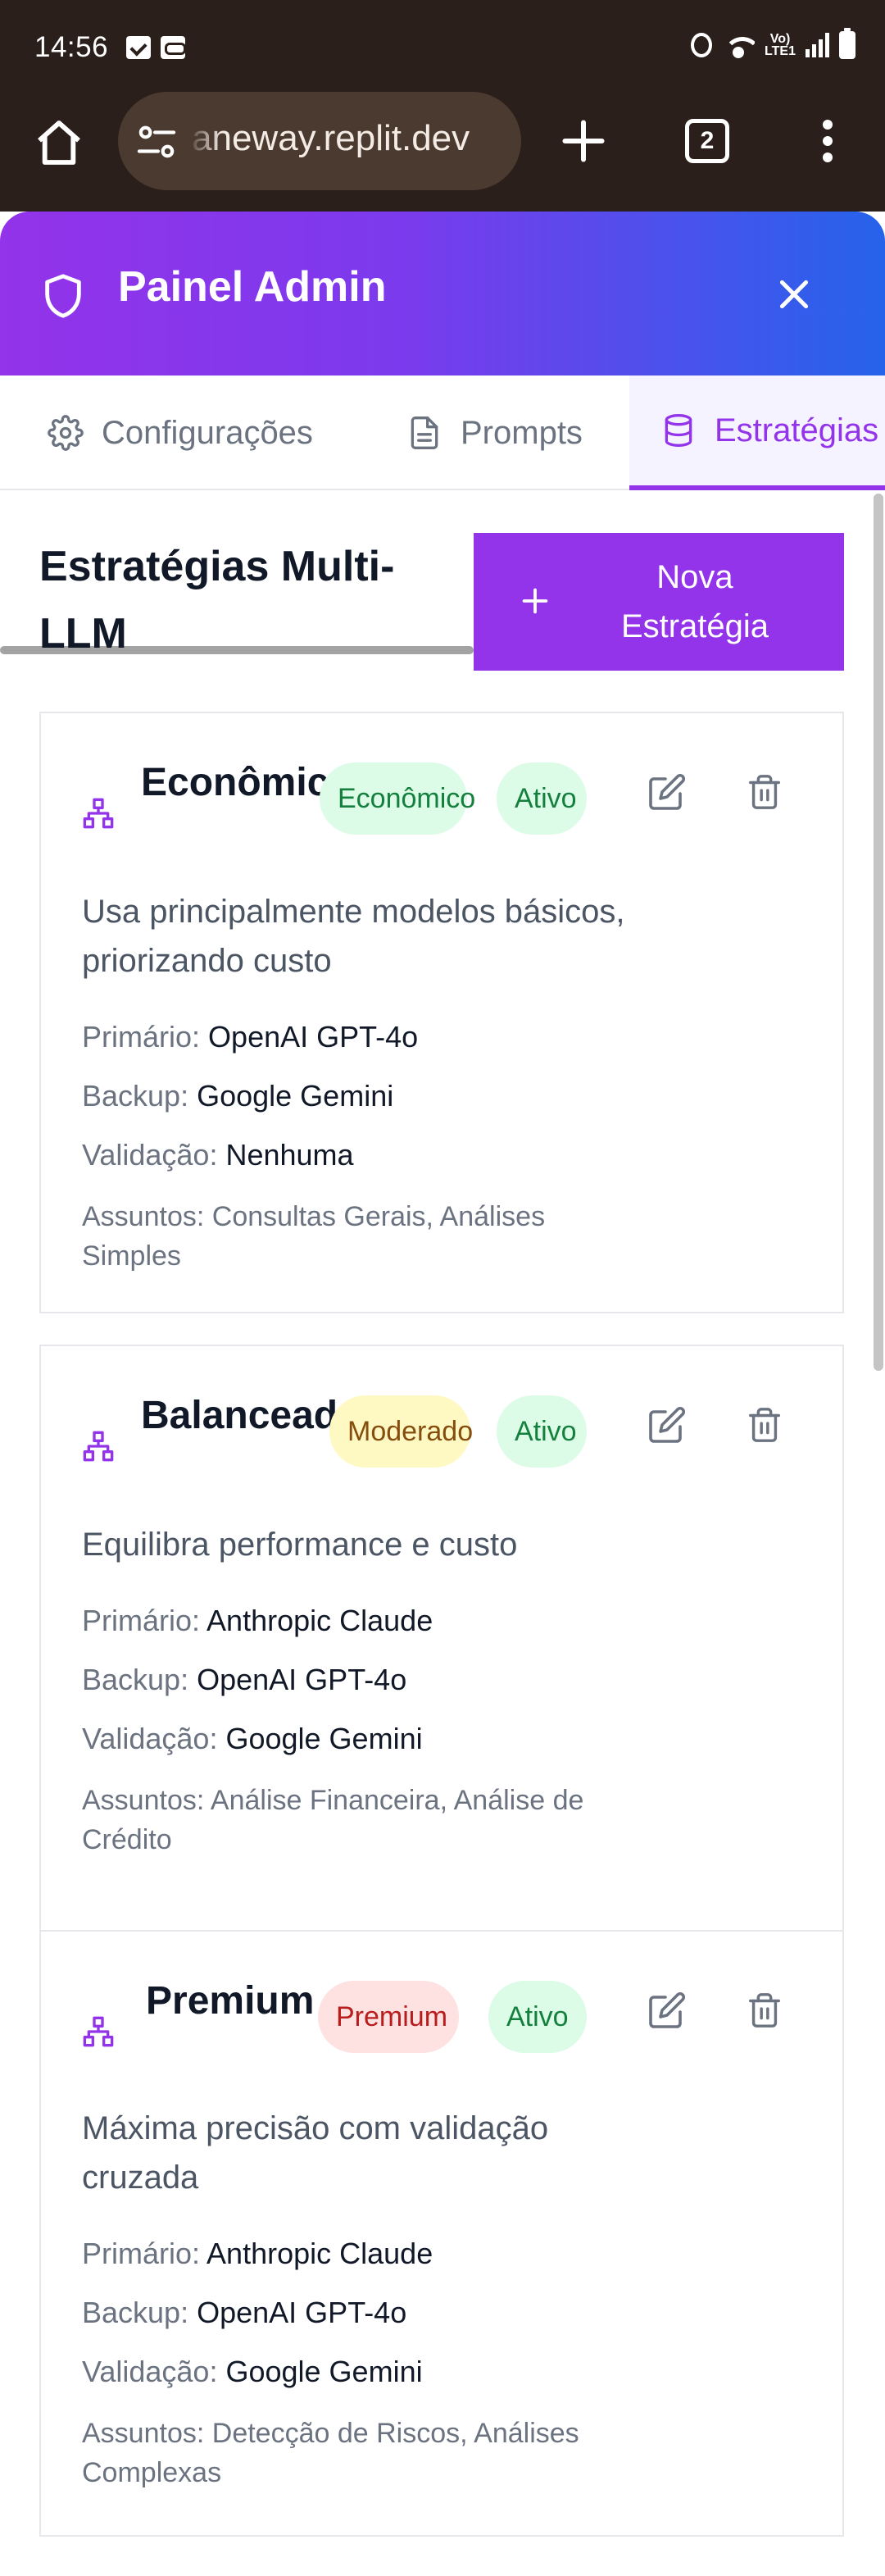 This screenshot has width=885, height=2576. Describe the element at coordinates (247, 782) in the screenshot. I see `strategy-name: Econômico` at that location.